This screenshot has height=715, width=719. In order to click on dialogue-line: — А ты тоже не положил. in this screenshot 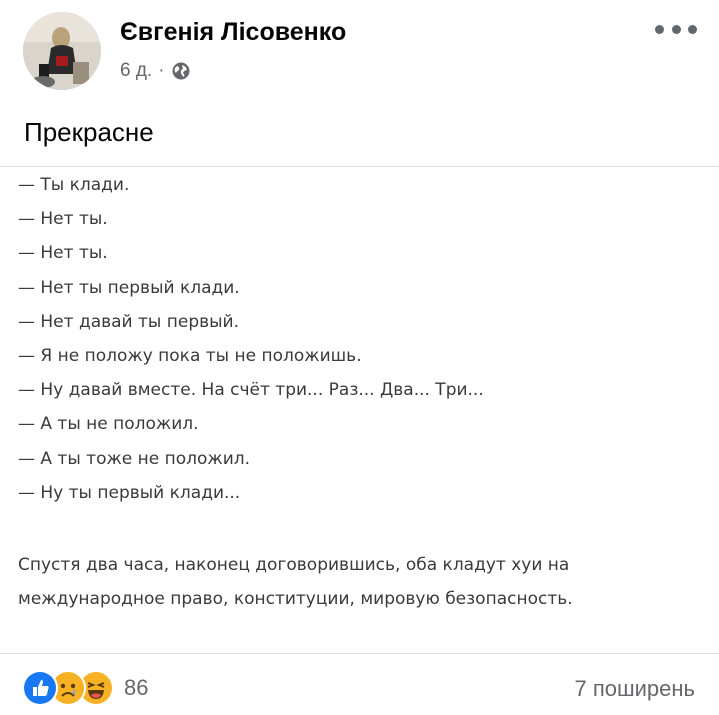, I will do `click(134, 458)`.